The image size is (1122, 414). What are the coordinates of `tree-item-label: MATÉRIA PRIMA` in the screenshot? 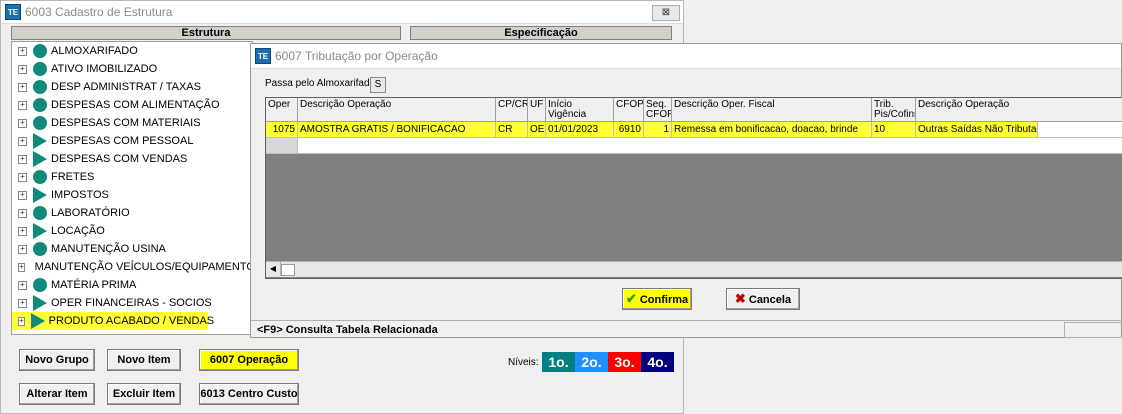 It's located at (94, 285).